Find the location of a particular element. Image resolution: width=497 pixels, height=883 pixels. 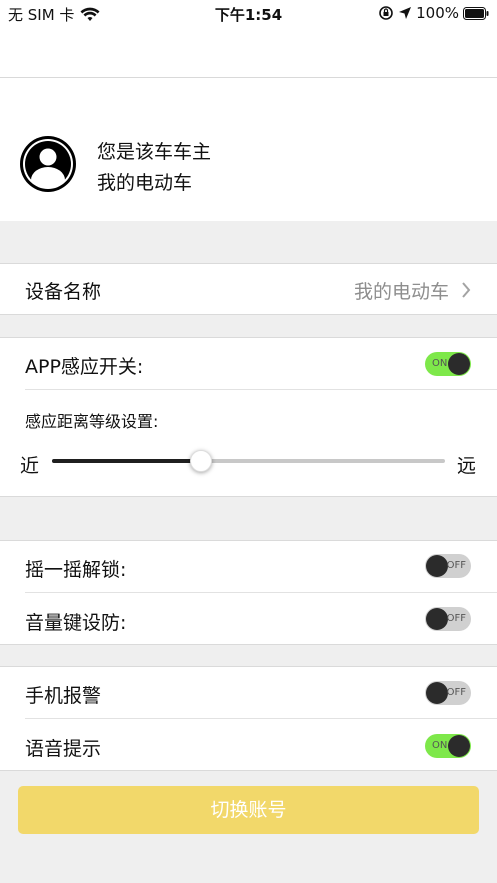

shake-unlock-label: 摇一摇解锁: is located at coordinates (76, 570).